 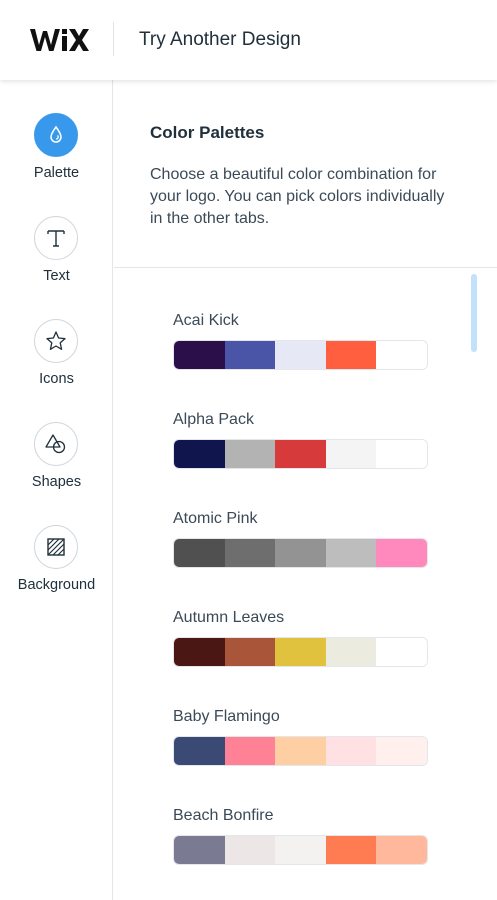 What do you see at coordinates (56, 570) in the screenshot?
I see `sidebar-item-background: Background` at bounding box center [56, 570].